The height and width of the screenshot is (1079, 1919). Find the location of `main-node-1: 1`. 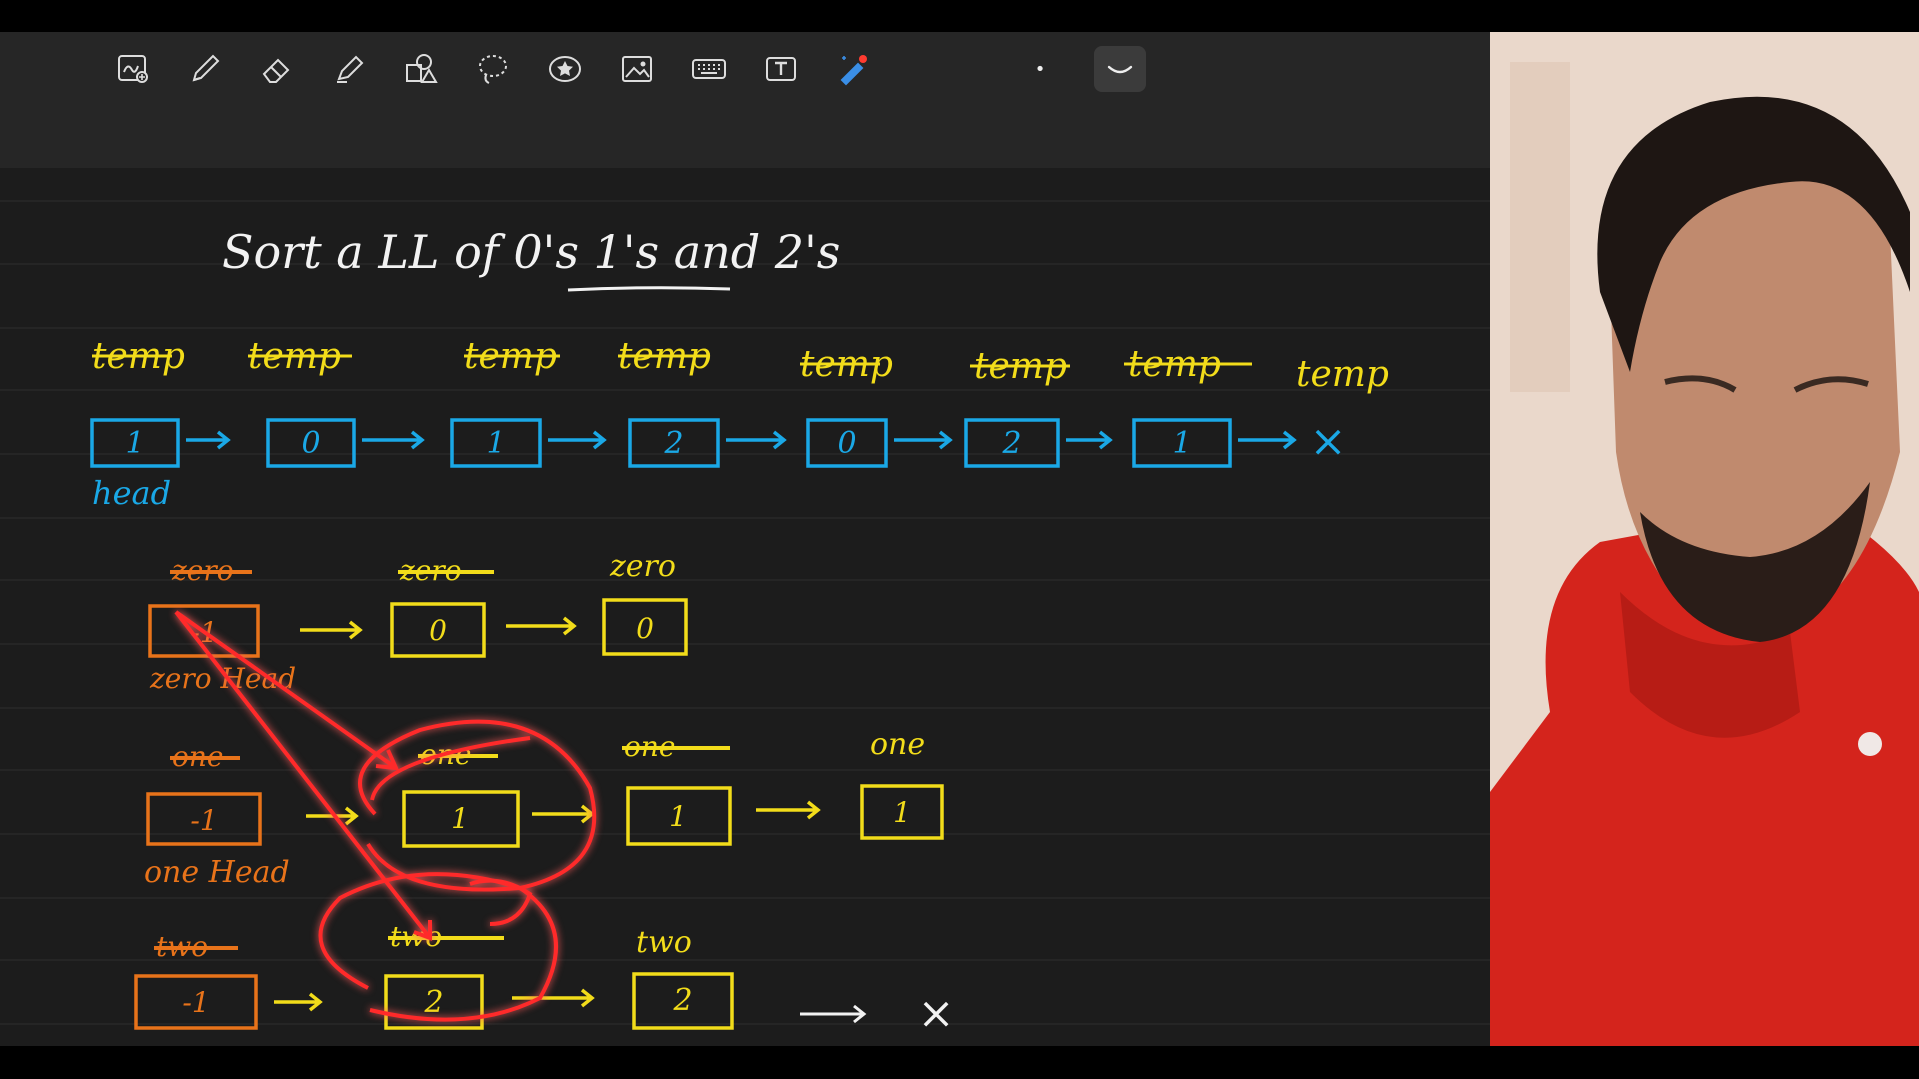

main-node-1: 1 is located at coordinates (134, 443).